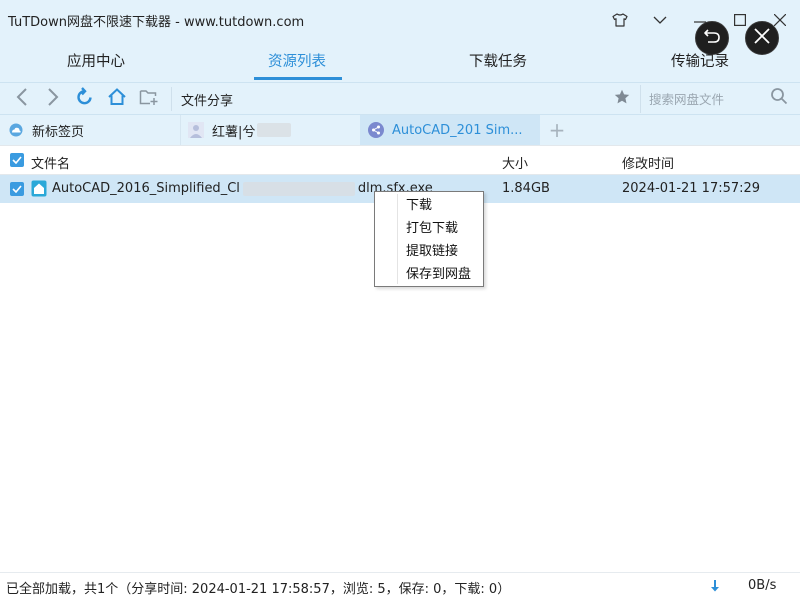  Describe the element at coordinates (50, 162) in the screenshot. I see `column-header-name: 文件名` at that location.